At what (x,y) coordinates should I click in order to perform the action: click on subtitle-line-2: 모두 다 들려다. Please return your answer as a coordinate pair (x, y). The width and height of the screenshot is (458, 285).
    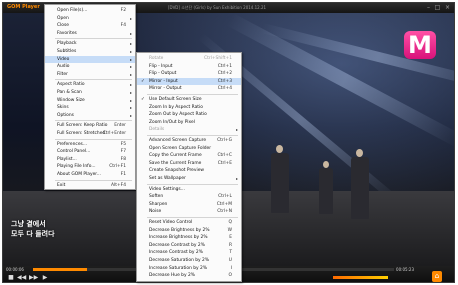
    Looking at the image, I should click on (33, 234).